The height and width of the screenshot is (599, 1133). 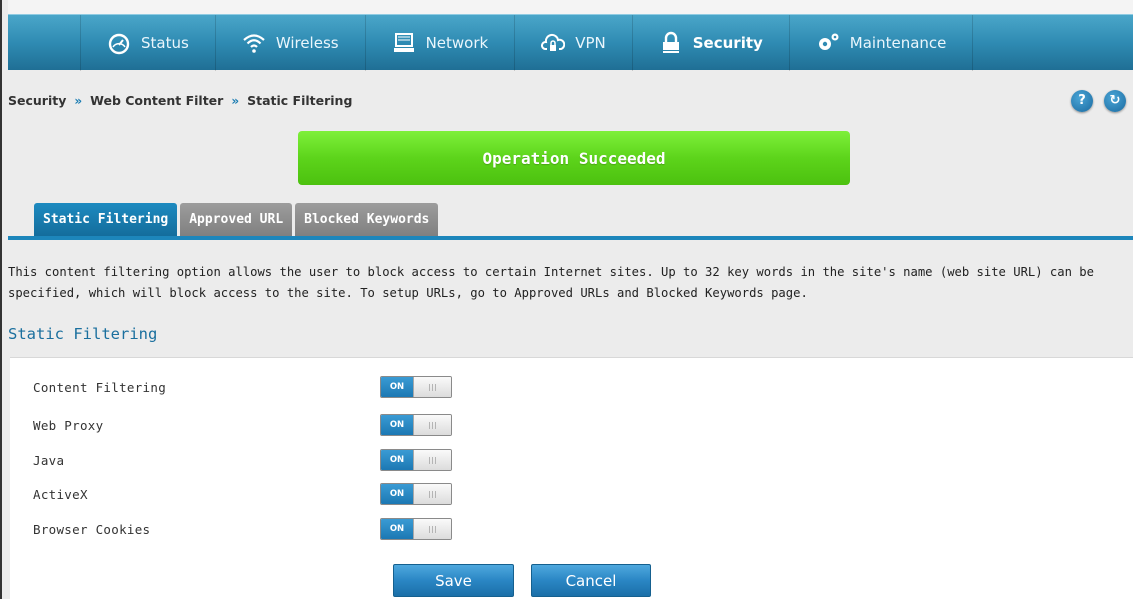 I want to click on tab-blocked-keywords: Blocked Keywords, so click(x=367, y=219).